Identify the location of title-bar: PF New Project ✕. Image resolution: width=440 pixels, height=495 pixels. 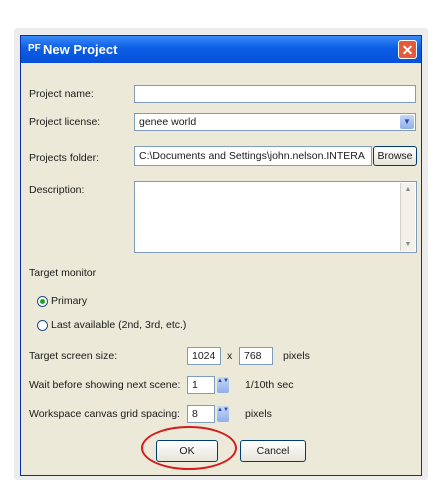
(221, 49).